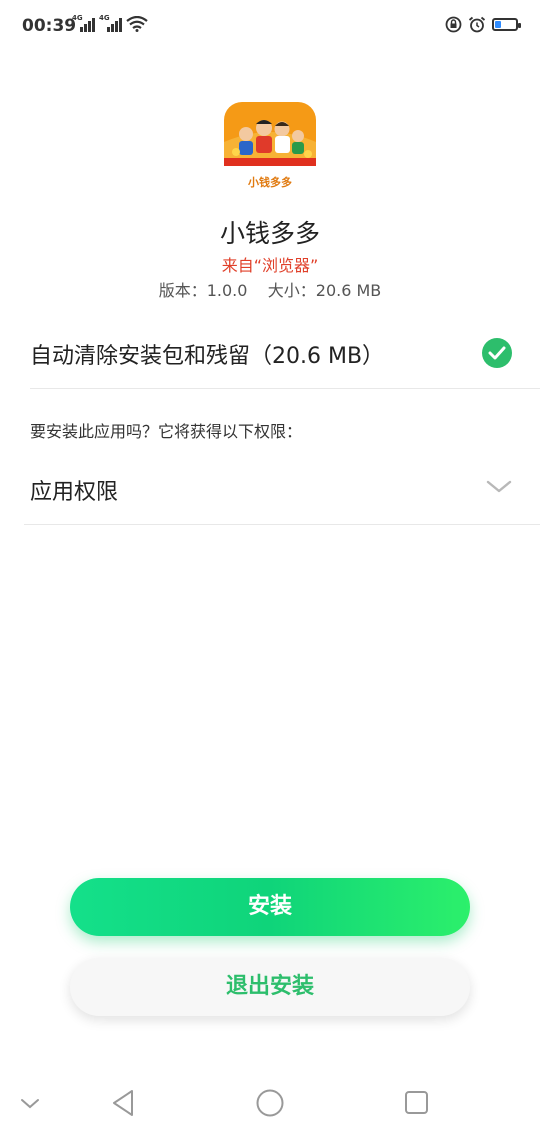 The image size is (540, 1140). I want to click on app-version-size: 版本：1.0.0 大小：20.6 MB, so click(270, 290).